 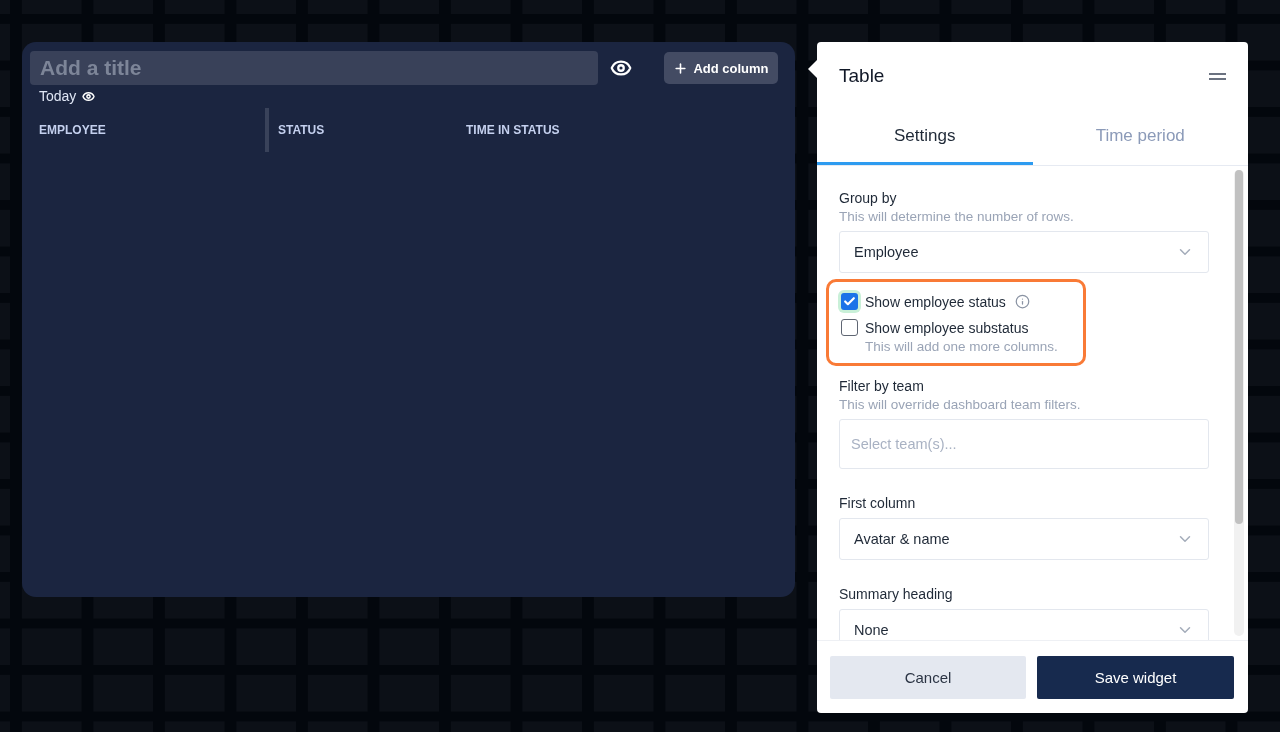 I want to click on save-button: Save widget, so click(x=1135, y=677).